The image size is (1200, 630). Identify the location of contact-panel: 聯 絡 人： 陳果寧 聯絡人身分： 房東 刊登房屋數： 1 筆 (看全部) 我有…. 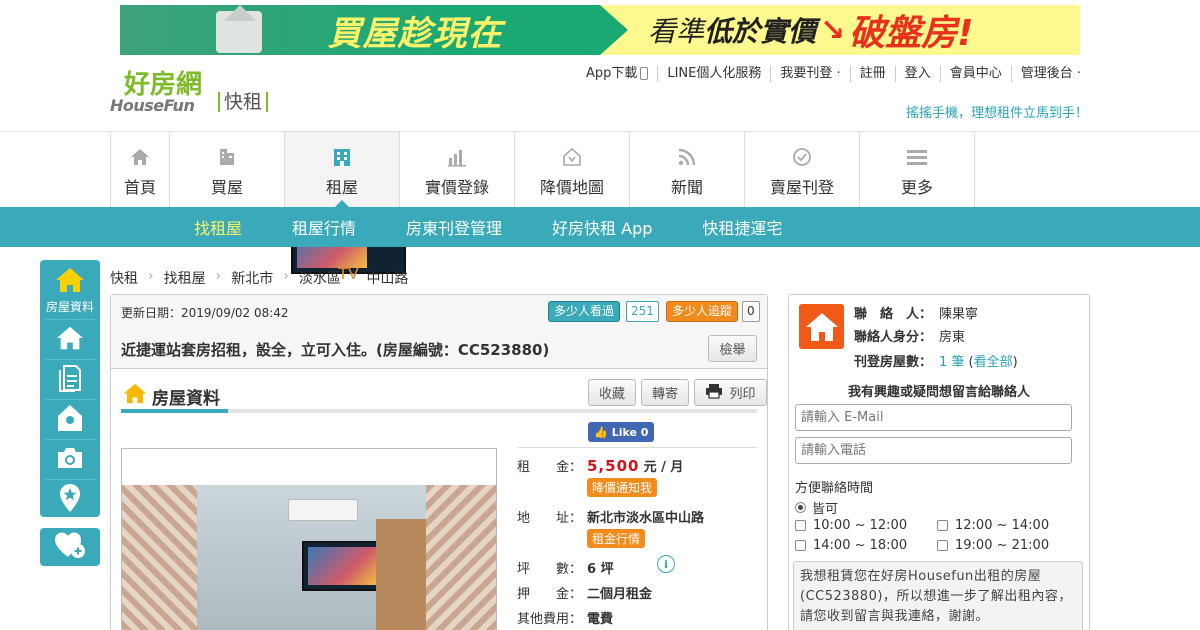
(939, 462).